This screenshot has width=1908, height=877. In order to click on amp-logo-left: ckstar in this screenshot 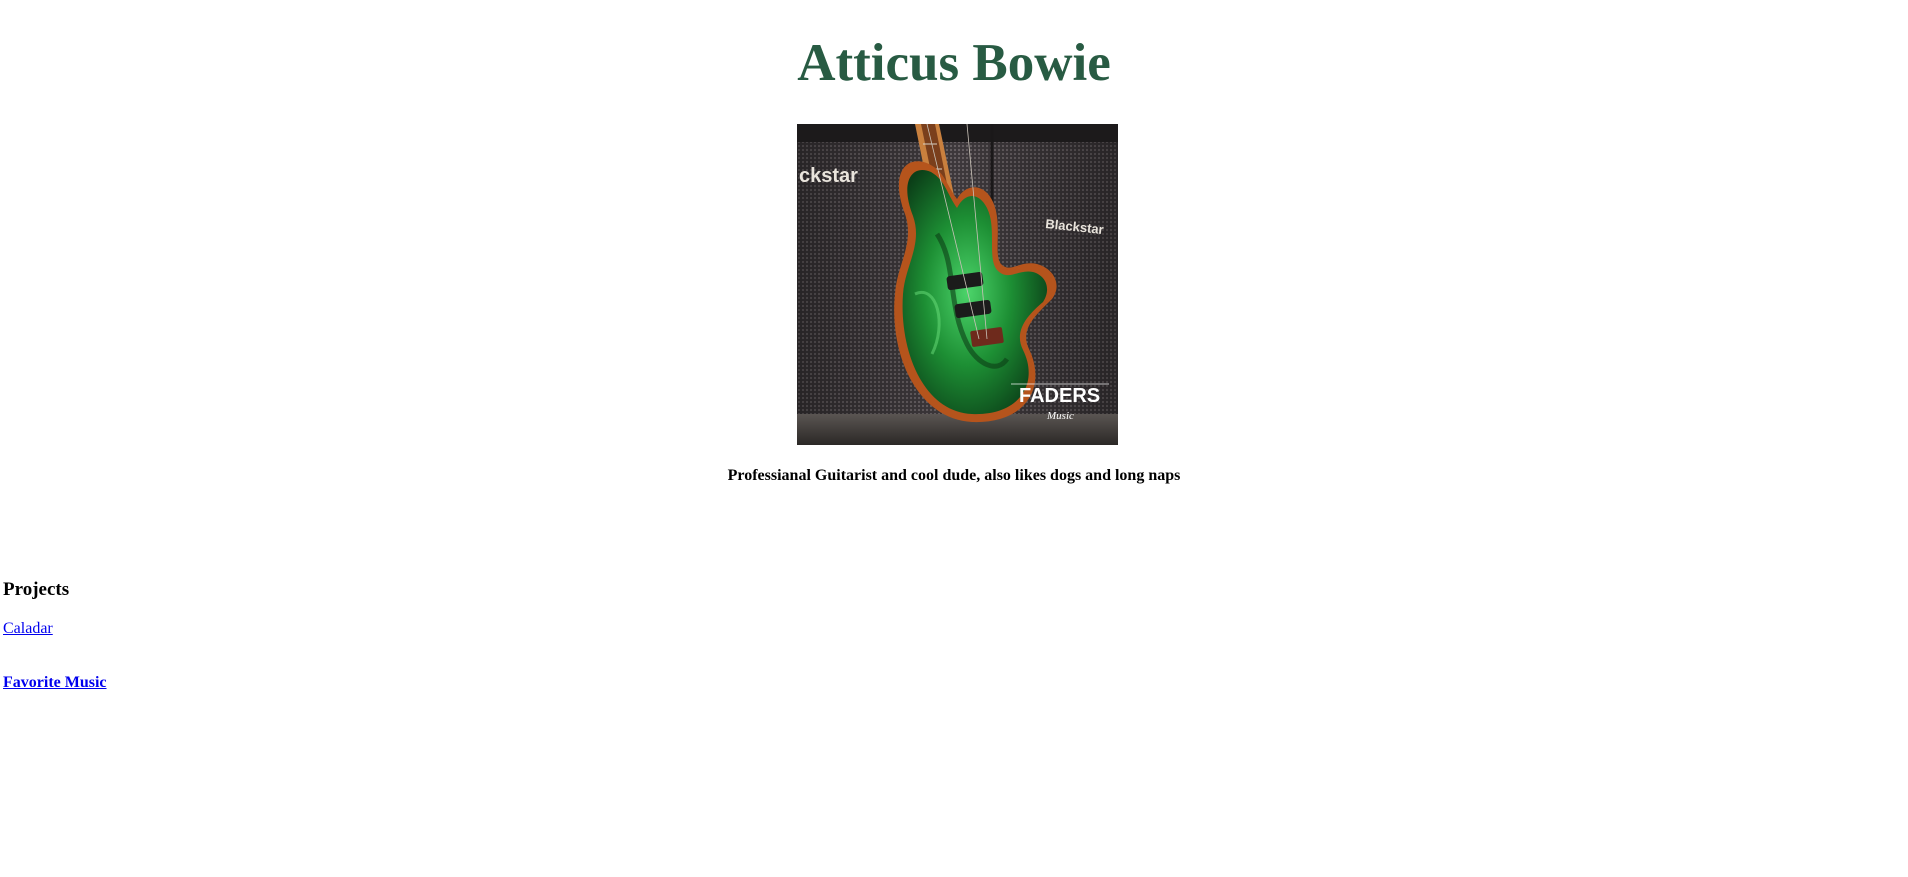, I will do `click(828, 176)`.